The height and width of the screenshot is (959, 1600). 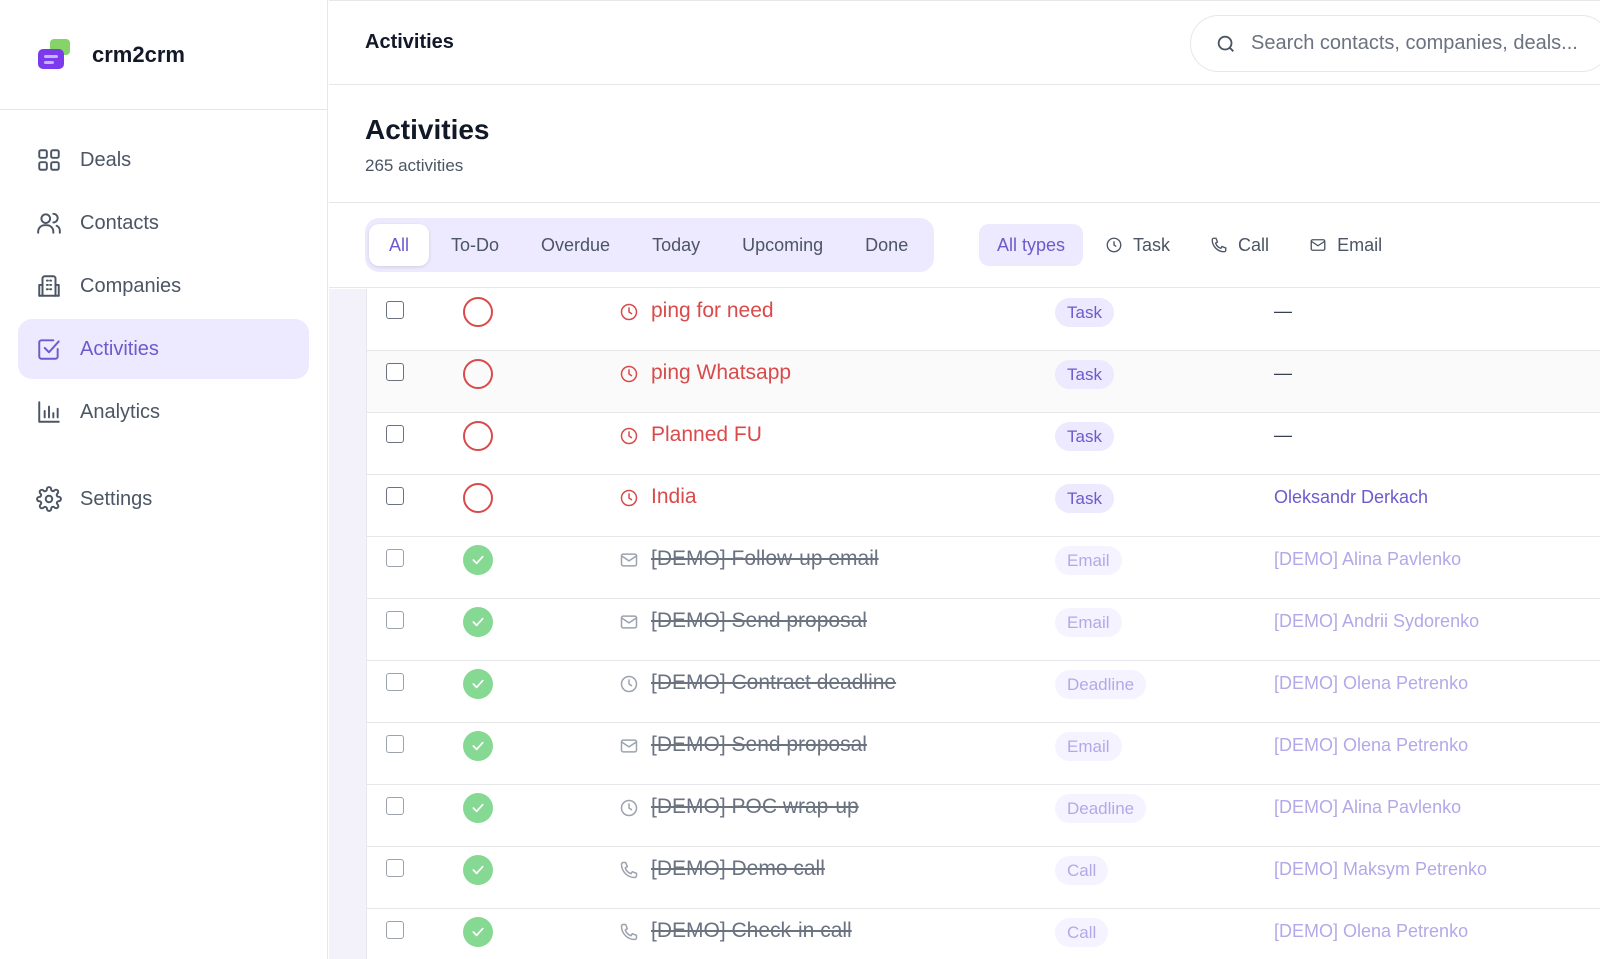 I want to click on tab-done: Done, so click(x=886, y=245).